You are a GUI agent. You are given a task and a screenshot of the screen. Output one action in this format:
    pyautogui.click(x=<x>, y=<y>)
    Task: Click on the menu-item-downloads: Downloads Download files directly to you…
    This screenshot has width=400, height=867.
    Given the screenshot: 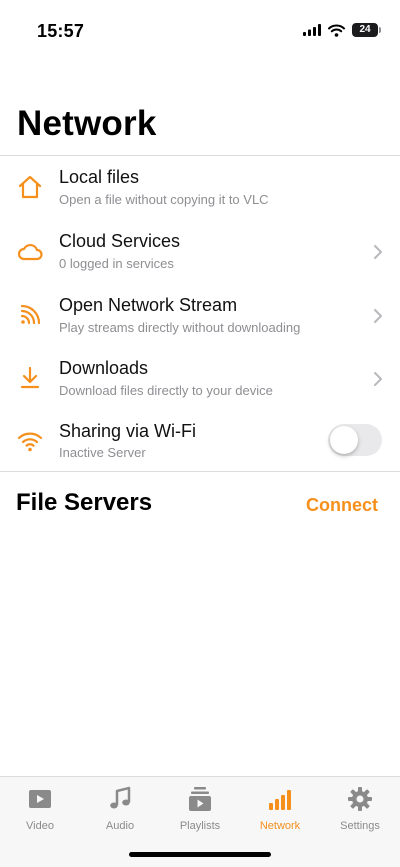 What is the action you would take?
    pyautogui.click(x=200, y=379)
    